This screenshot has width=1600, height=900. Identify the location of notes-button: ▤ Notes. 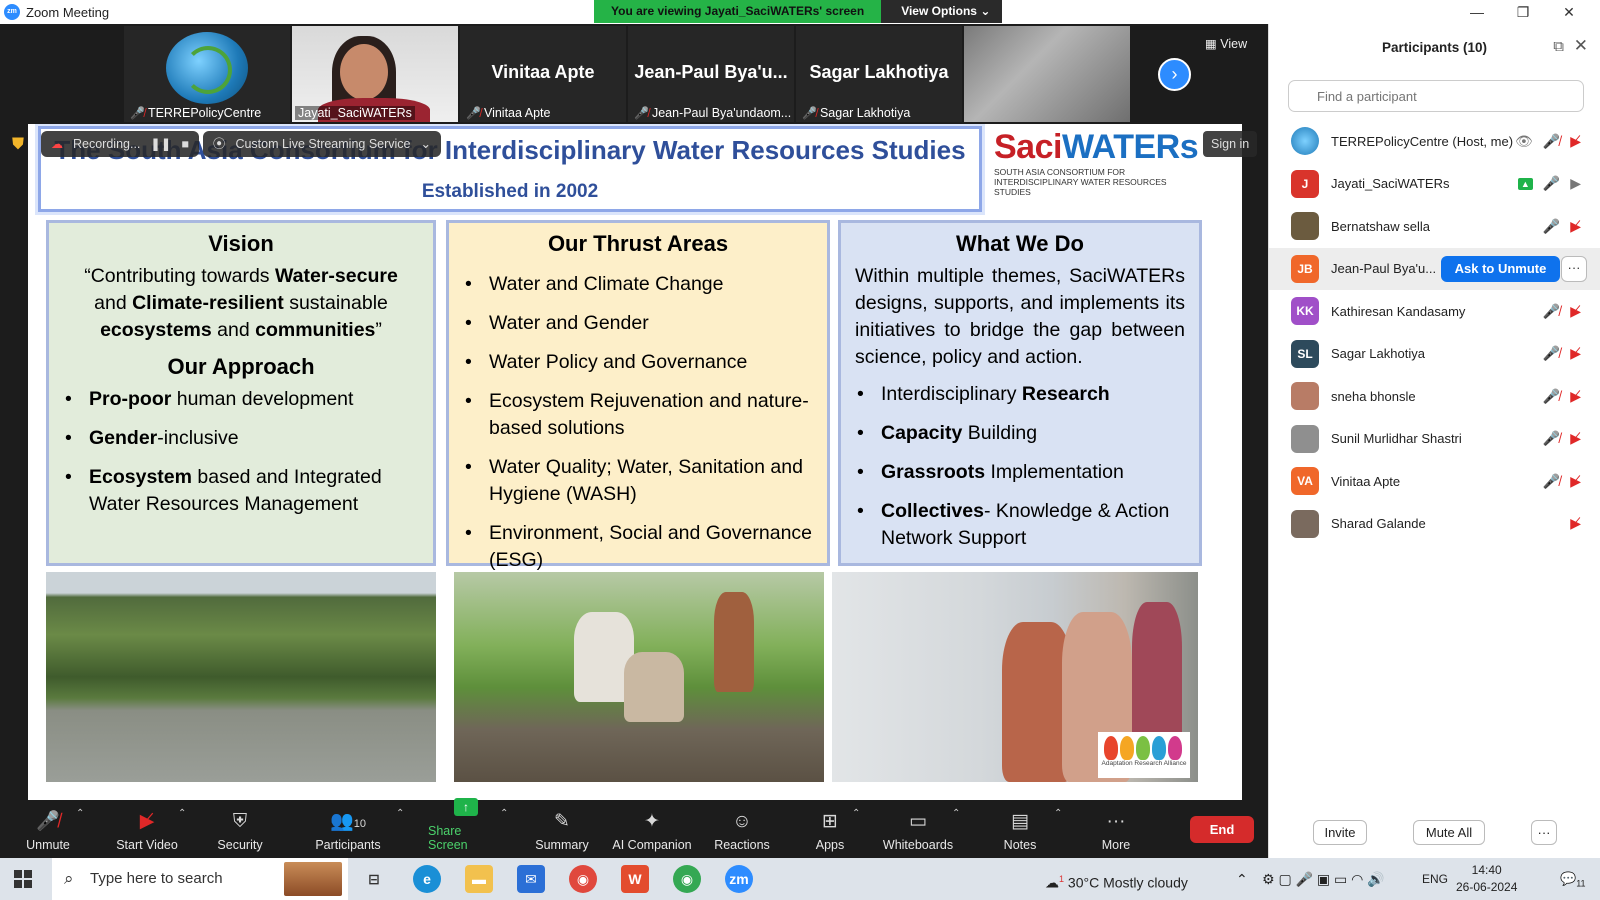
(1020, 830).